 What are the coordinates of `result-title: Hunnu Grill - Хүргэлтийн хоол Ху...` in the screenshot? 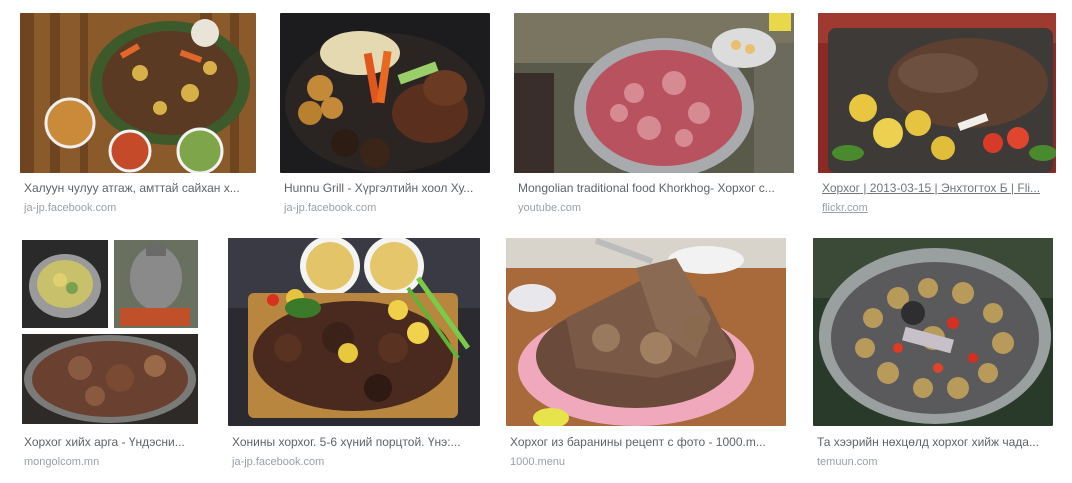 It's located at (387, 188).